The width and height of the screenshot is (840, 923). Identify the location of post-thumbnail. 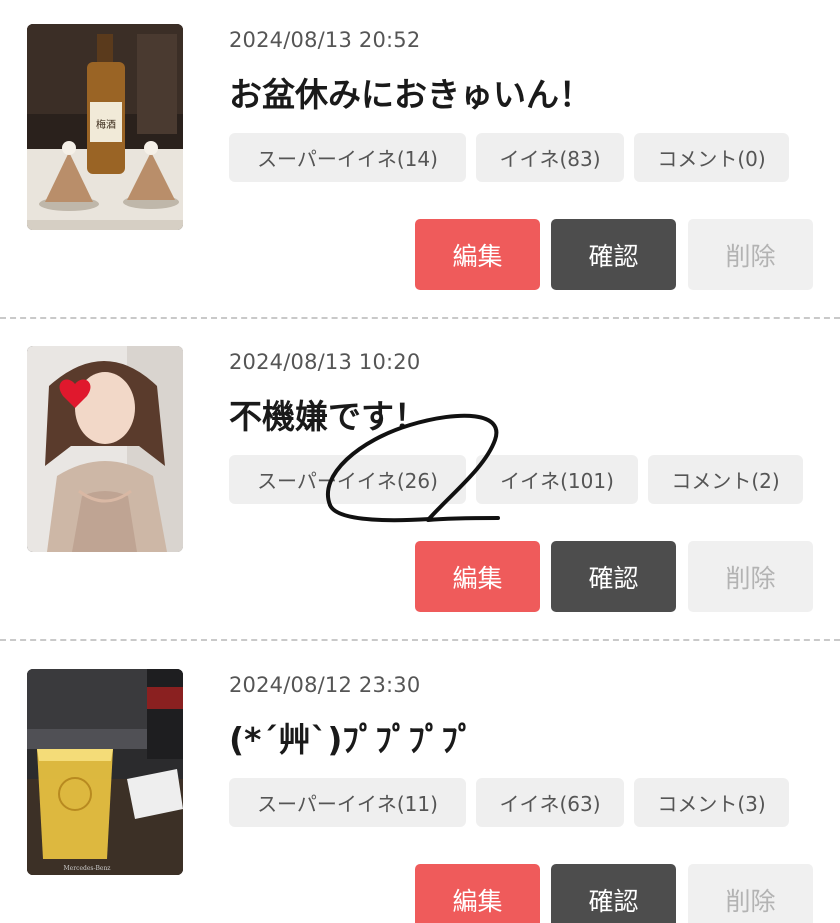
(105, 449).